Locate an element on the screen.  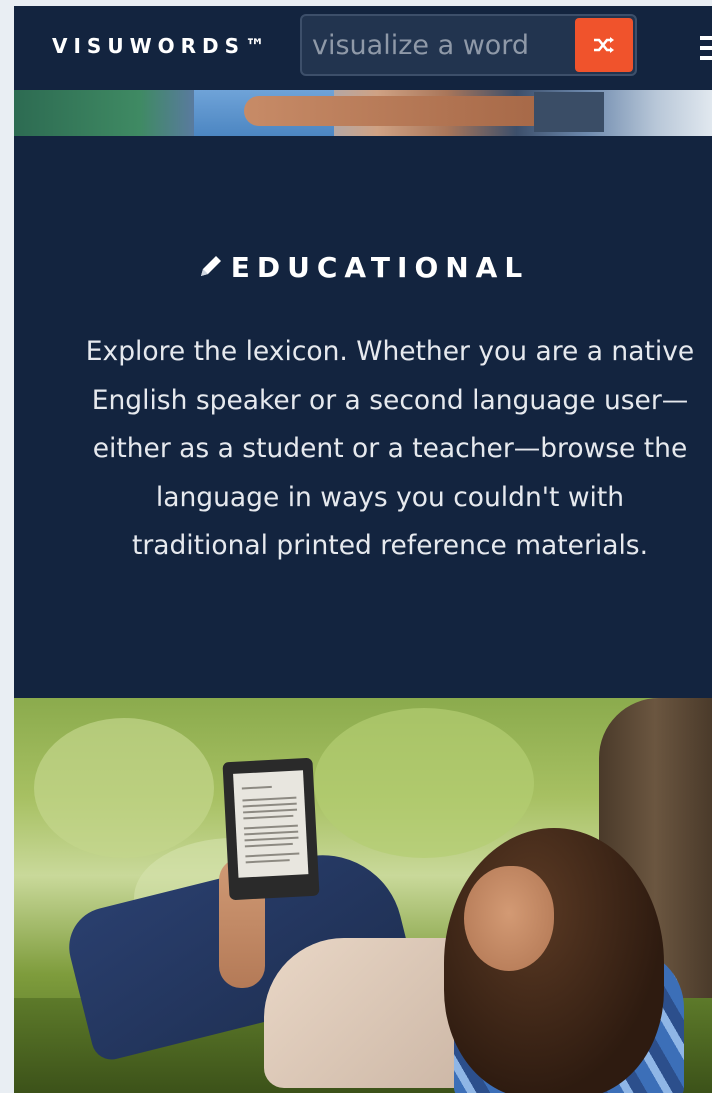
search-box is located at coordinates (468, 45).